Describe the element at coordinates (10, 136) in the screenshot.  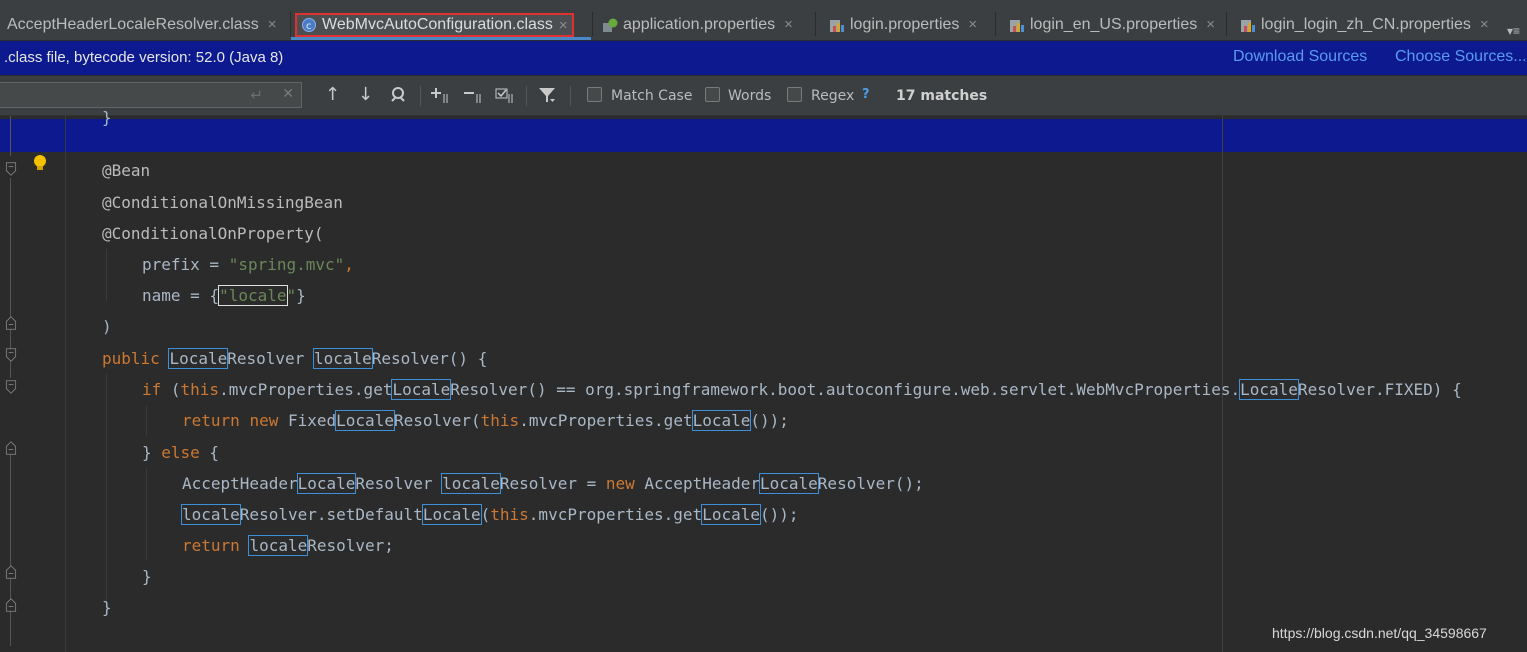
I see `fold-guide` at that location.